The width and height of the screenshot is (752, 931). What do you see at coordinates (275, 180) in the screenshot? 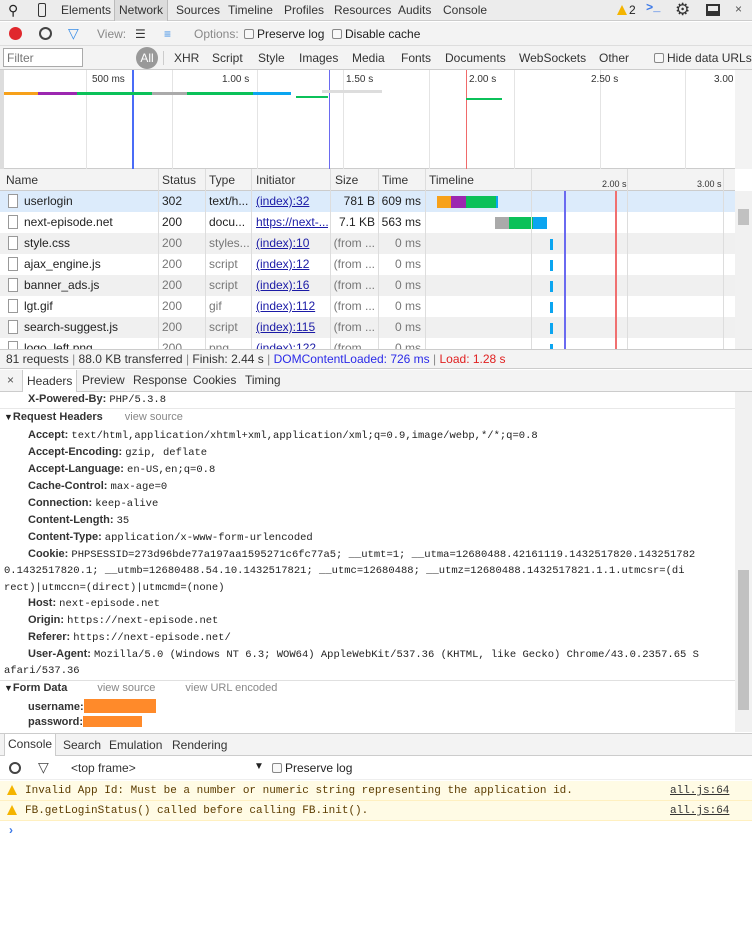
I see `column-initiator: Initiator` at bounding box center [275, 180].